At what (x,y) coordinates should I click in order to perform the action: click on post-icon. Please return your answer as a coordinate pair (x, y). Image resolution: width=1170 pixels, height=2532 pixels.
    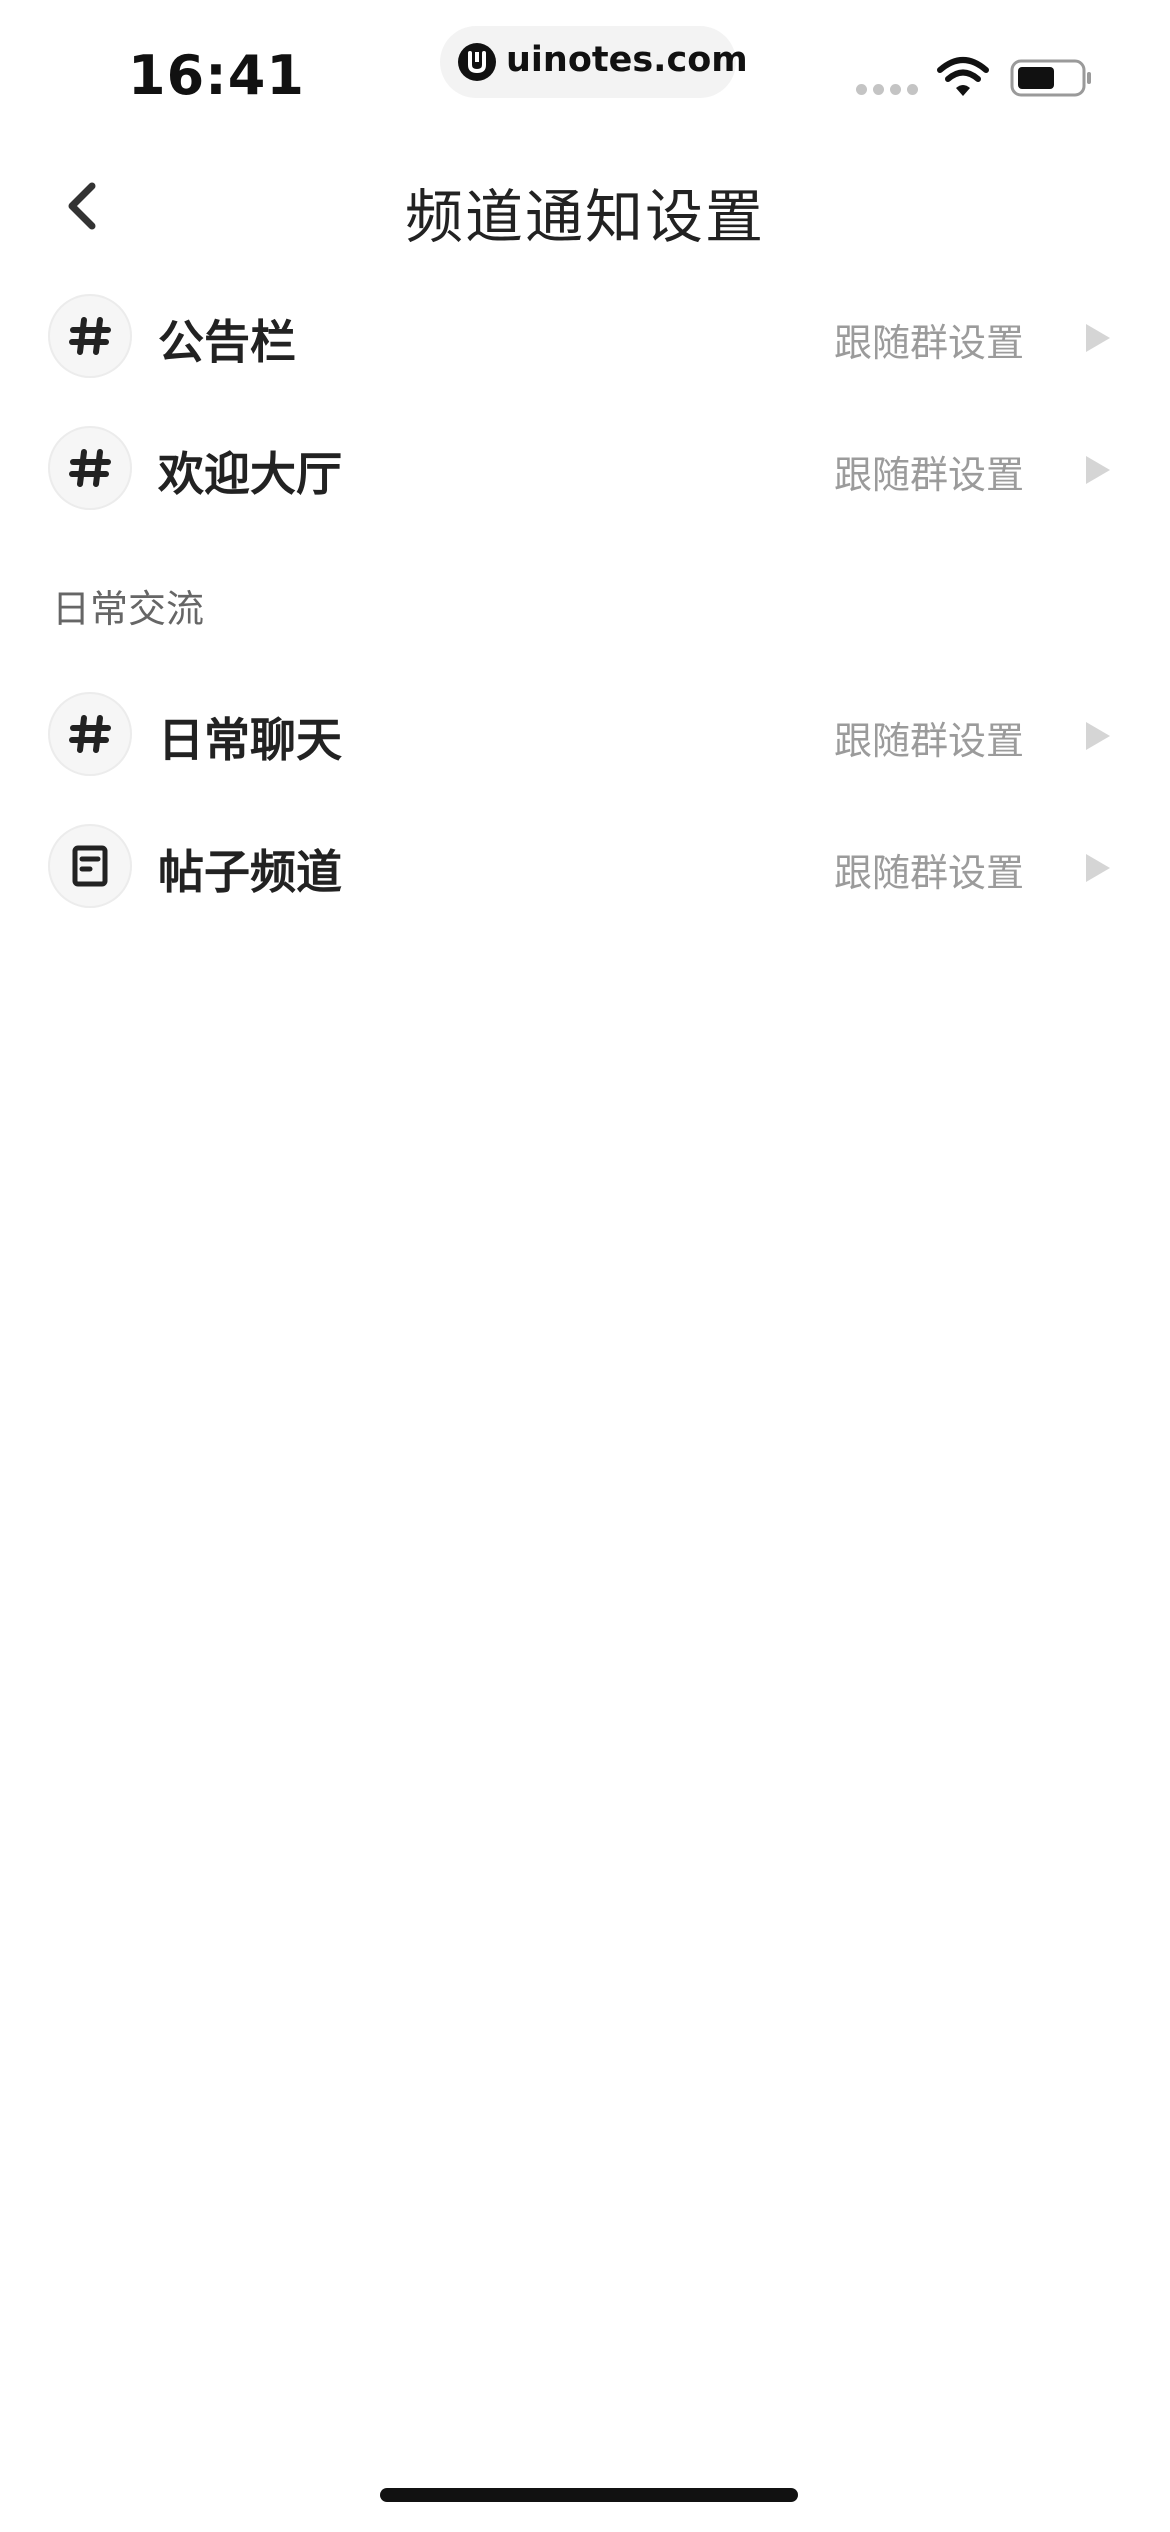
    Looking at the image, I should click on (90, 866).